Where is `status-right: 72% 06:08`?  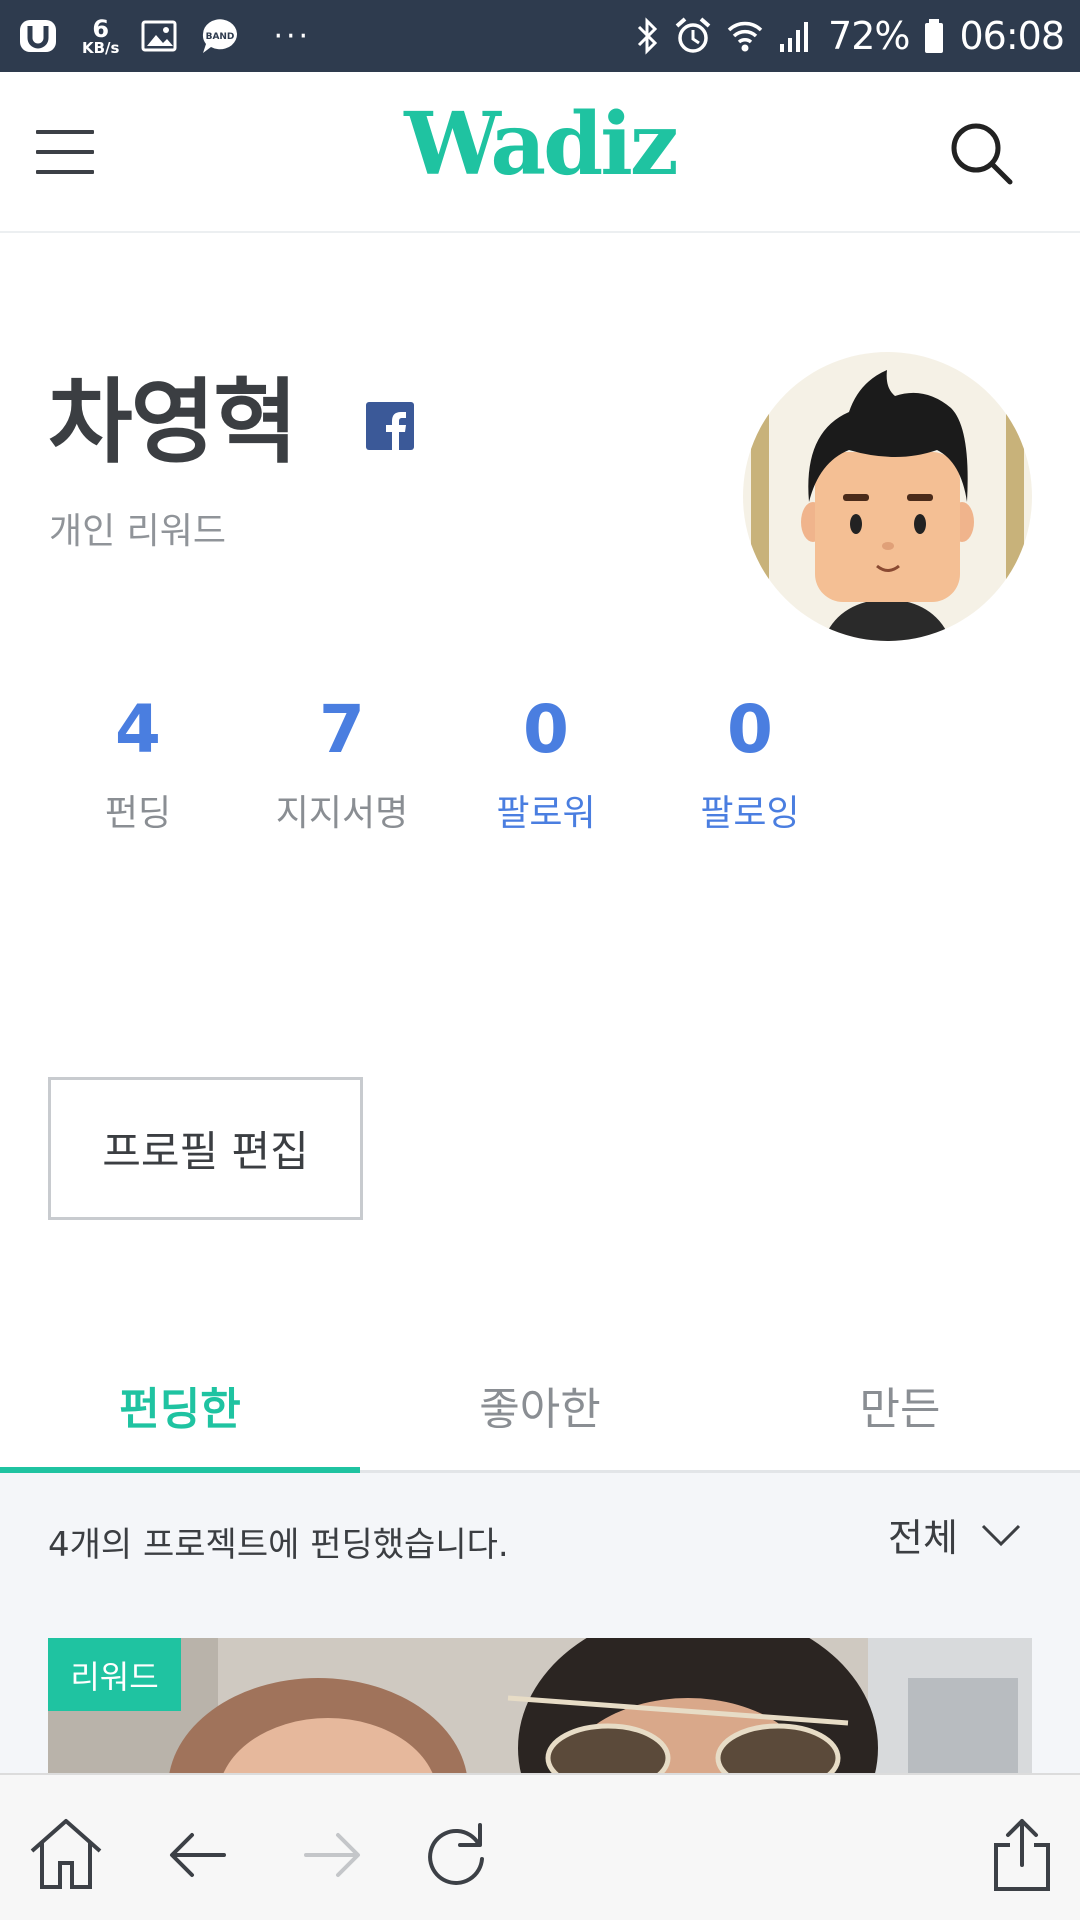
status-right: 72% 06:08 is located at coordinates (849, 36).